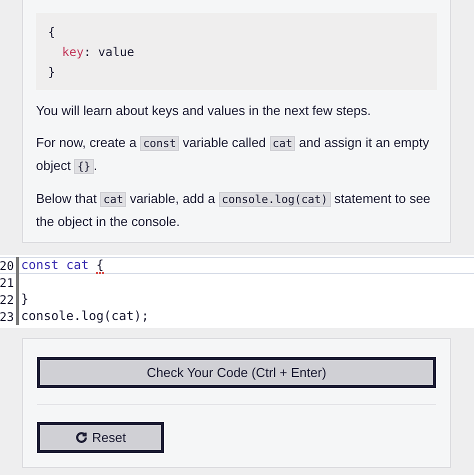  What do you see at coordinates (62, 265) in the screenshot?
I see `code-line: const cat {` at bounding box center [62, 265].